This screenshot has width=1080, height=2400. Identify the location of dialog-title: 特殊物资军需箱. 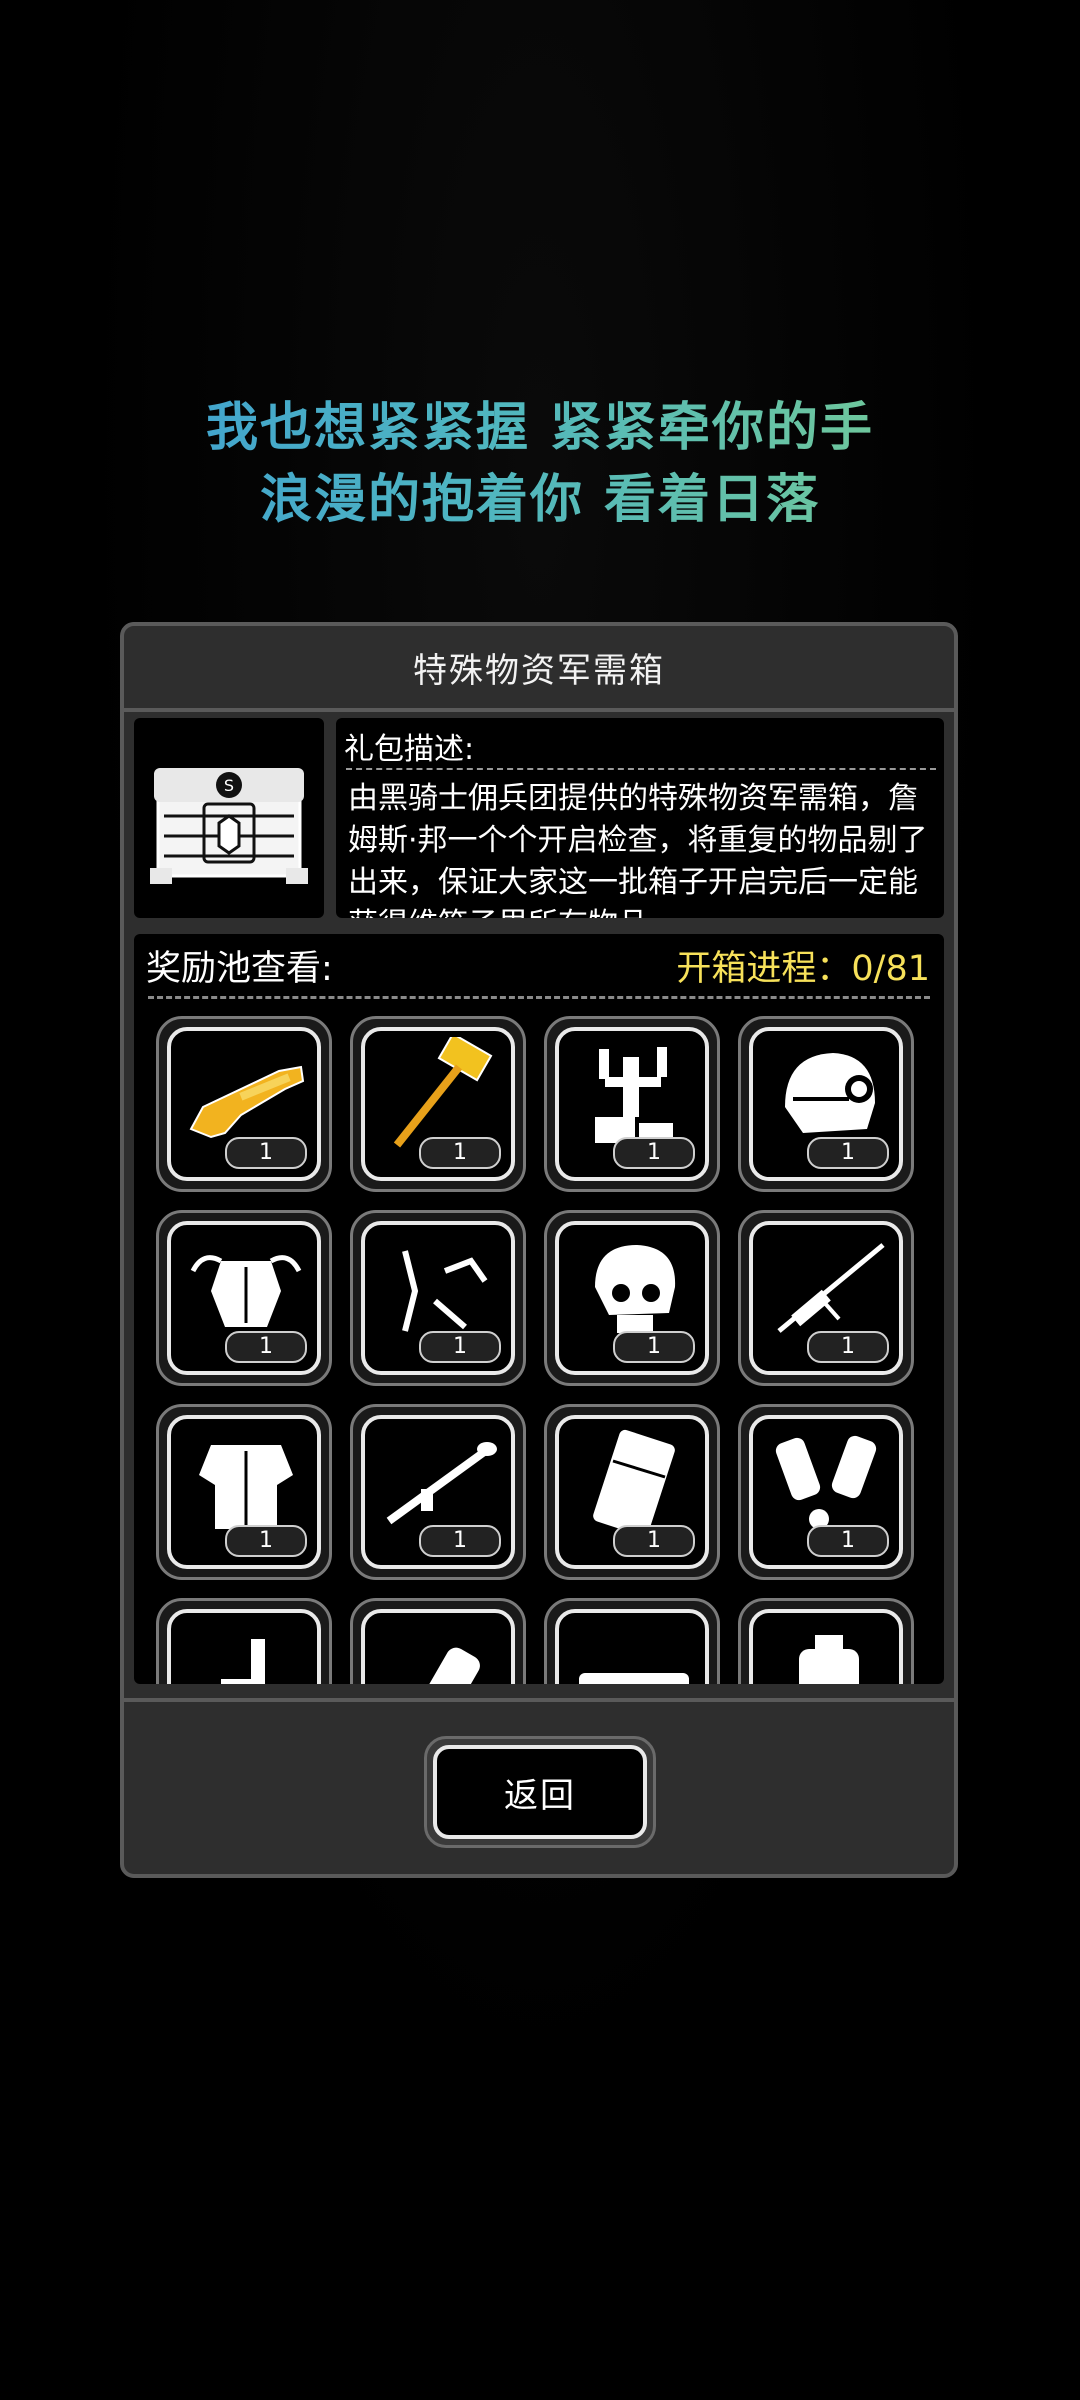
(539, 670).